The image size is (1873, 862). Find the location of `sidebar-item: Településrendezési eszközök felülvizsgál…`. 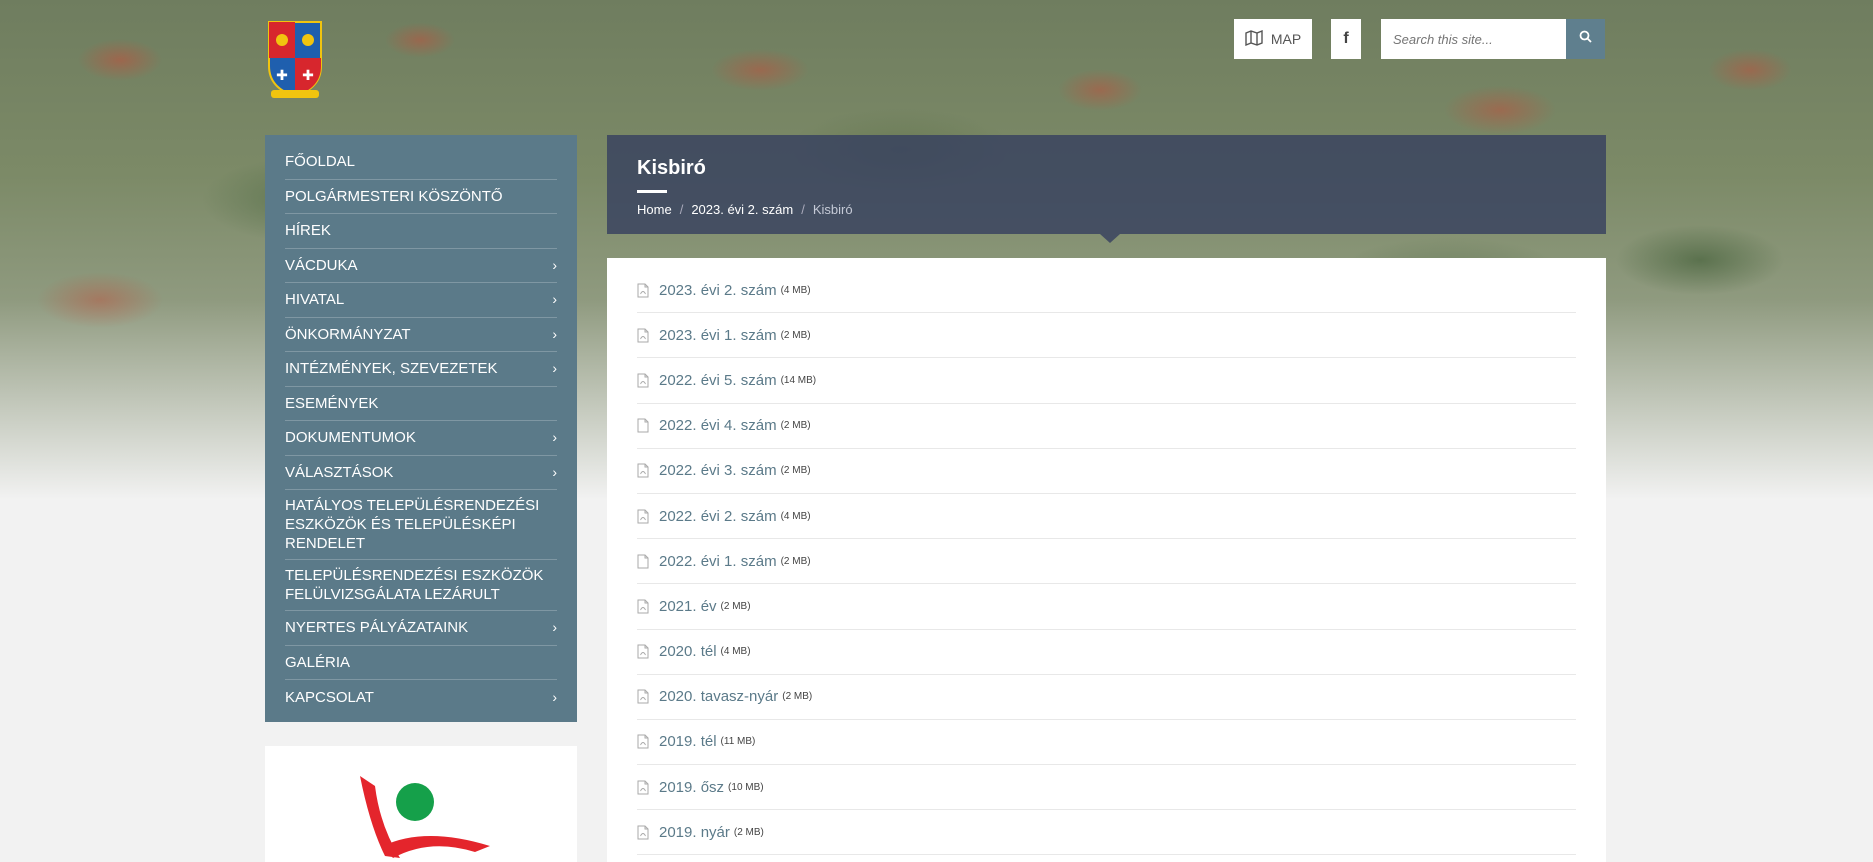

sidebar-item: Településrendezési eszközök felülvizsgál… is located at coordinates (421, 585).